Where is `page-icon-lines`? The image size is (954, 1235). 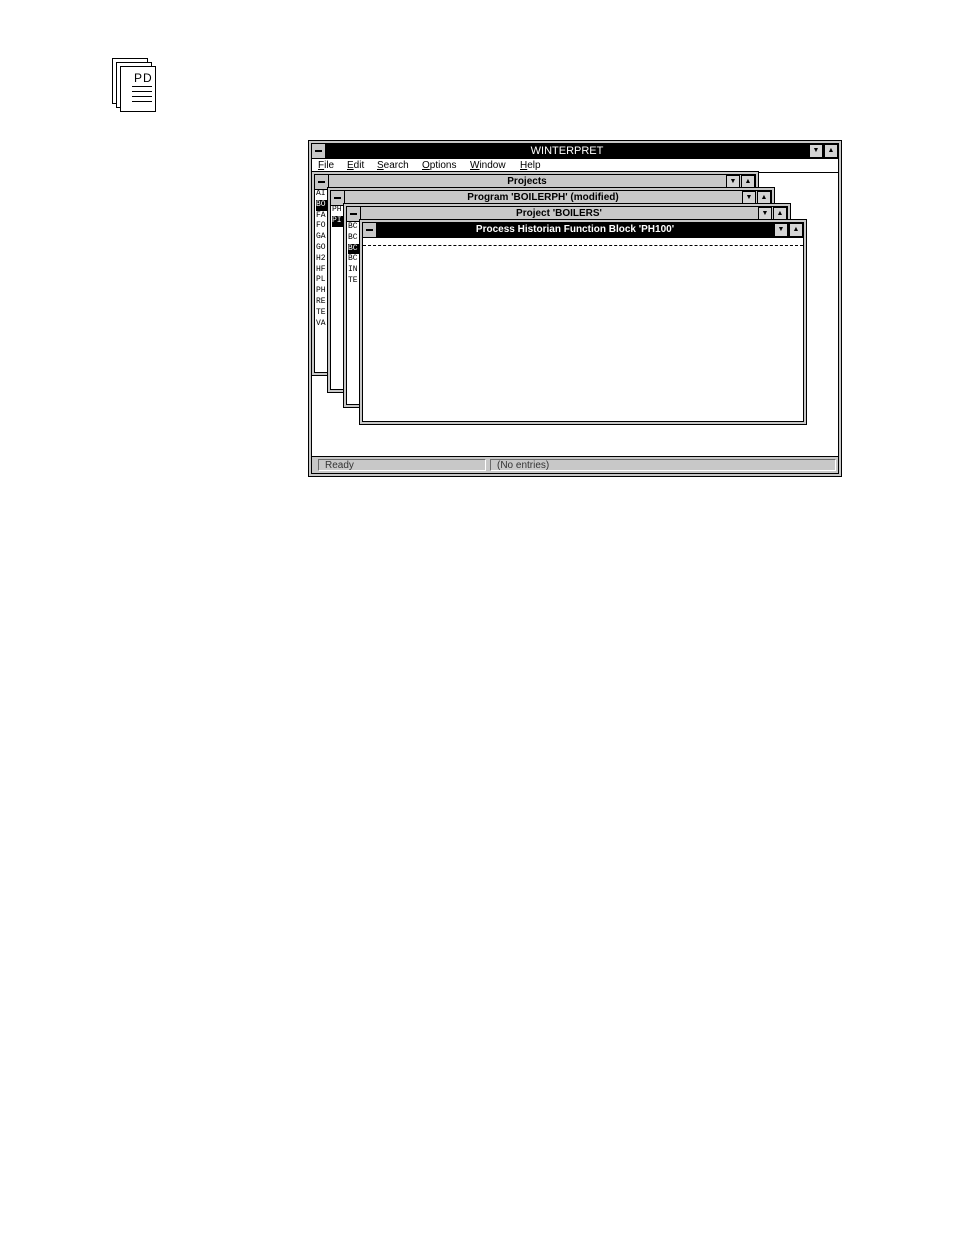 page-icon-lines is located at coordinates (142, 96).